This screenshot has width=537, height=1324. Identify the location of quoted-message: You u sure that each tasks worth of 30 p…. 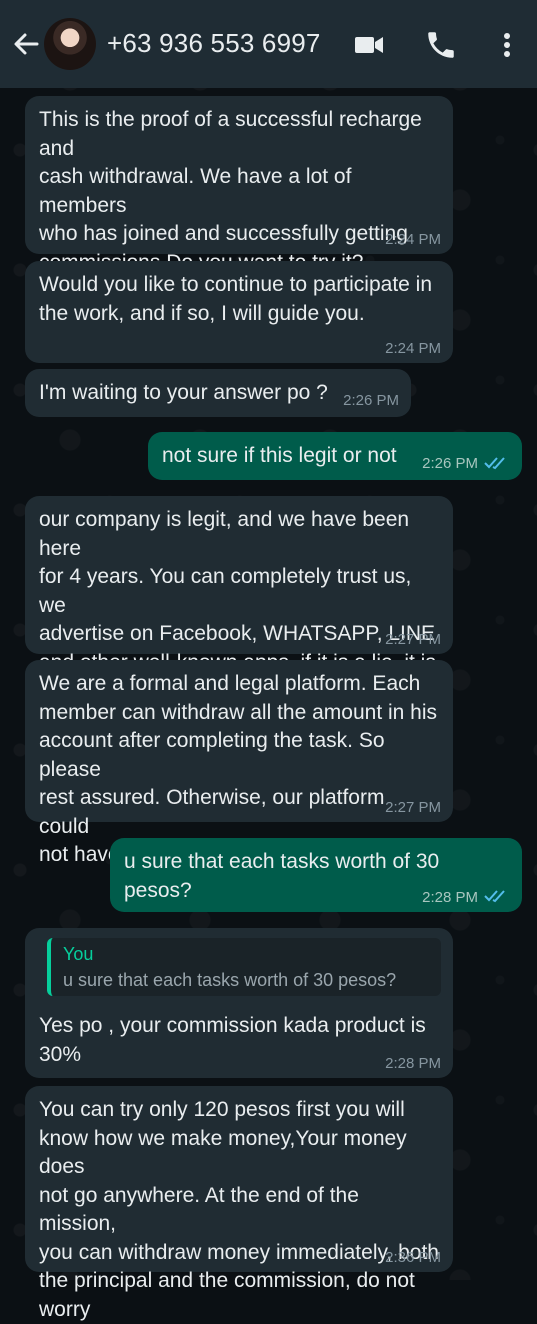
(244, 967).